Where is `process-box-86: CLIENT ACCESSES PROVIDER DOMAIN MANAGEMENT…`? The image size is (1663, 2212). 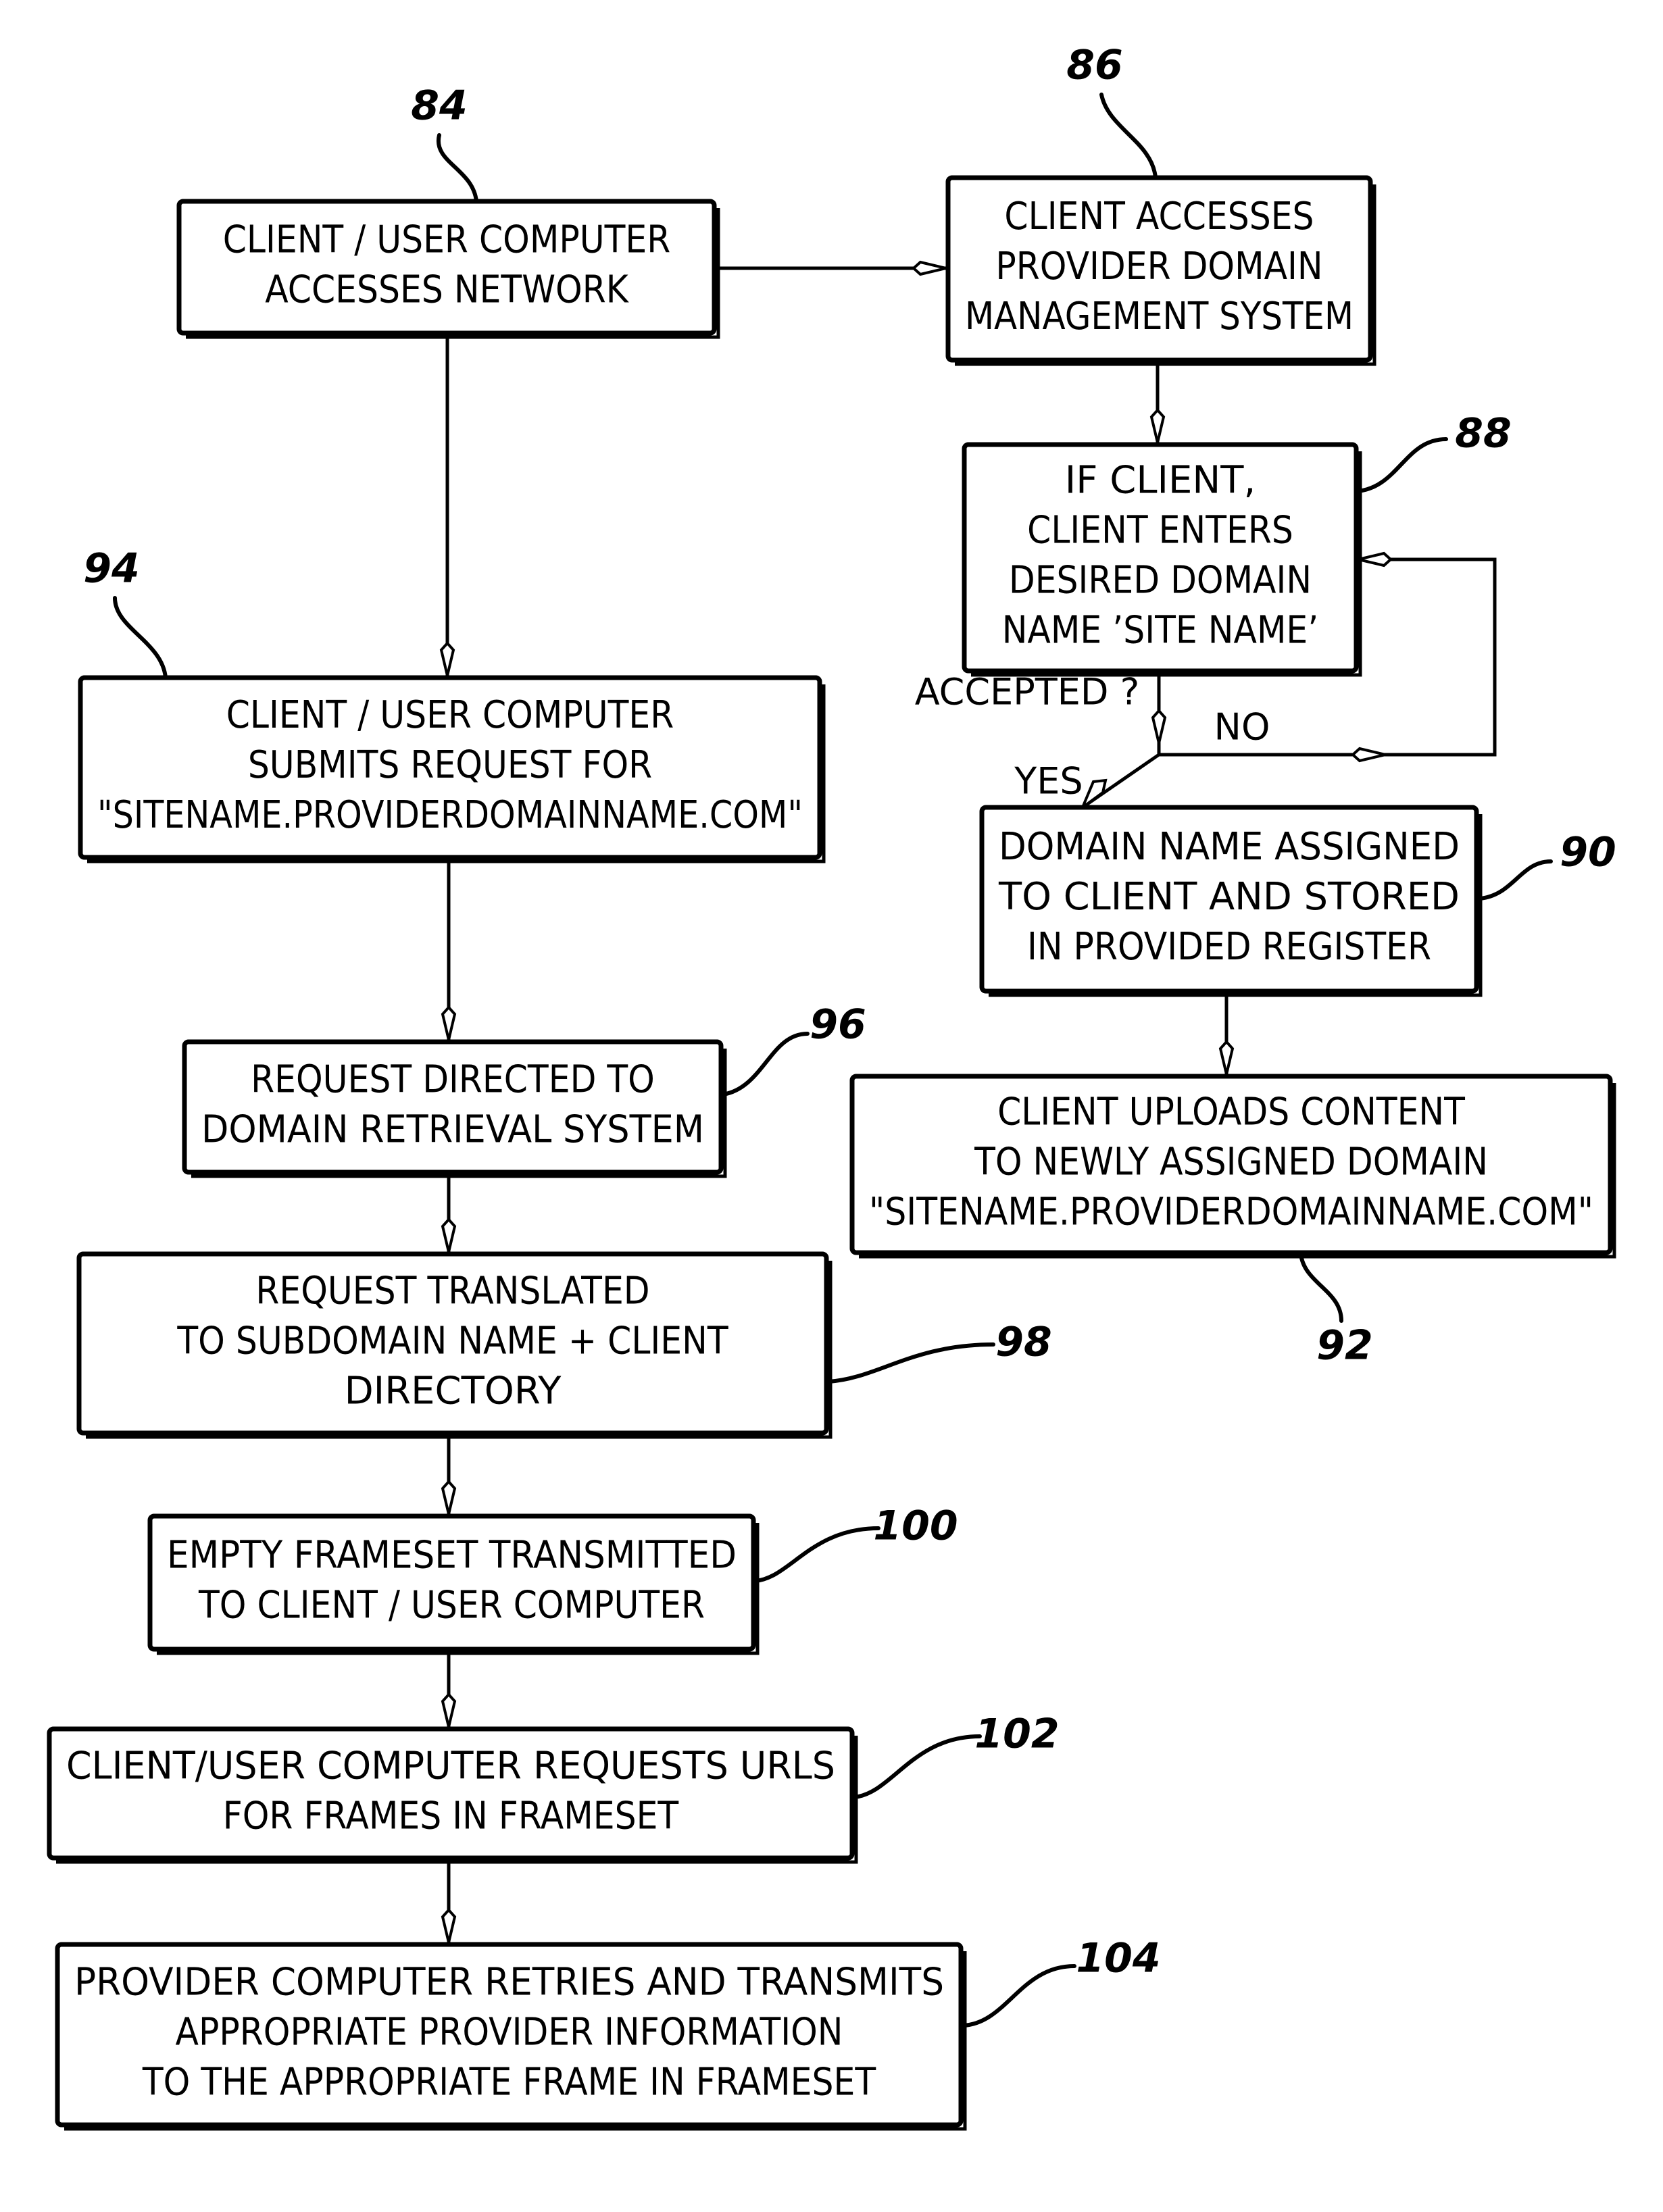
process-box-86: CLIENT ACCESSES PROVIDER DOMAIN MANAGEMENT… is located at coordinates (1160, 270).